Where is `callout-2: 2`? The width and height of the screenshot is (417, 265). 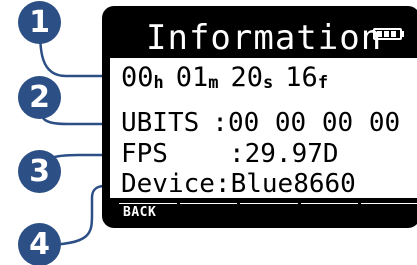
callout-2: 2 is located at coordinates (39, 97).